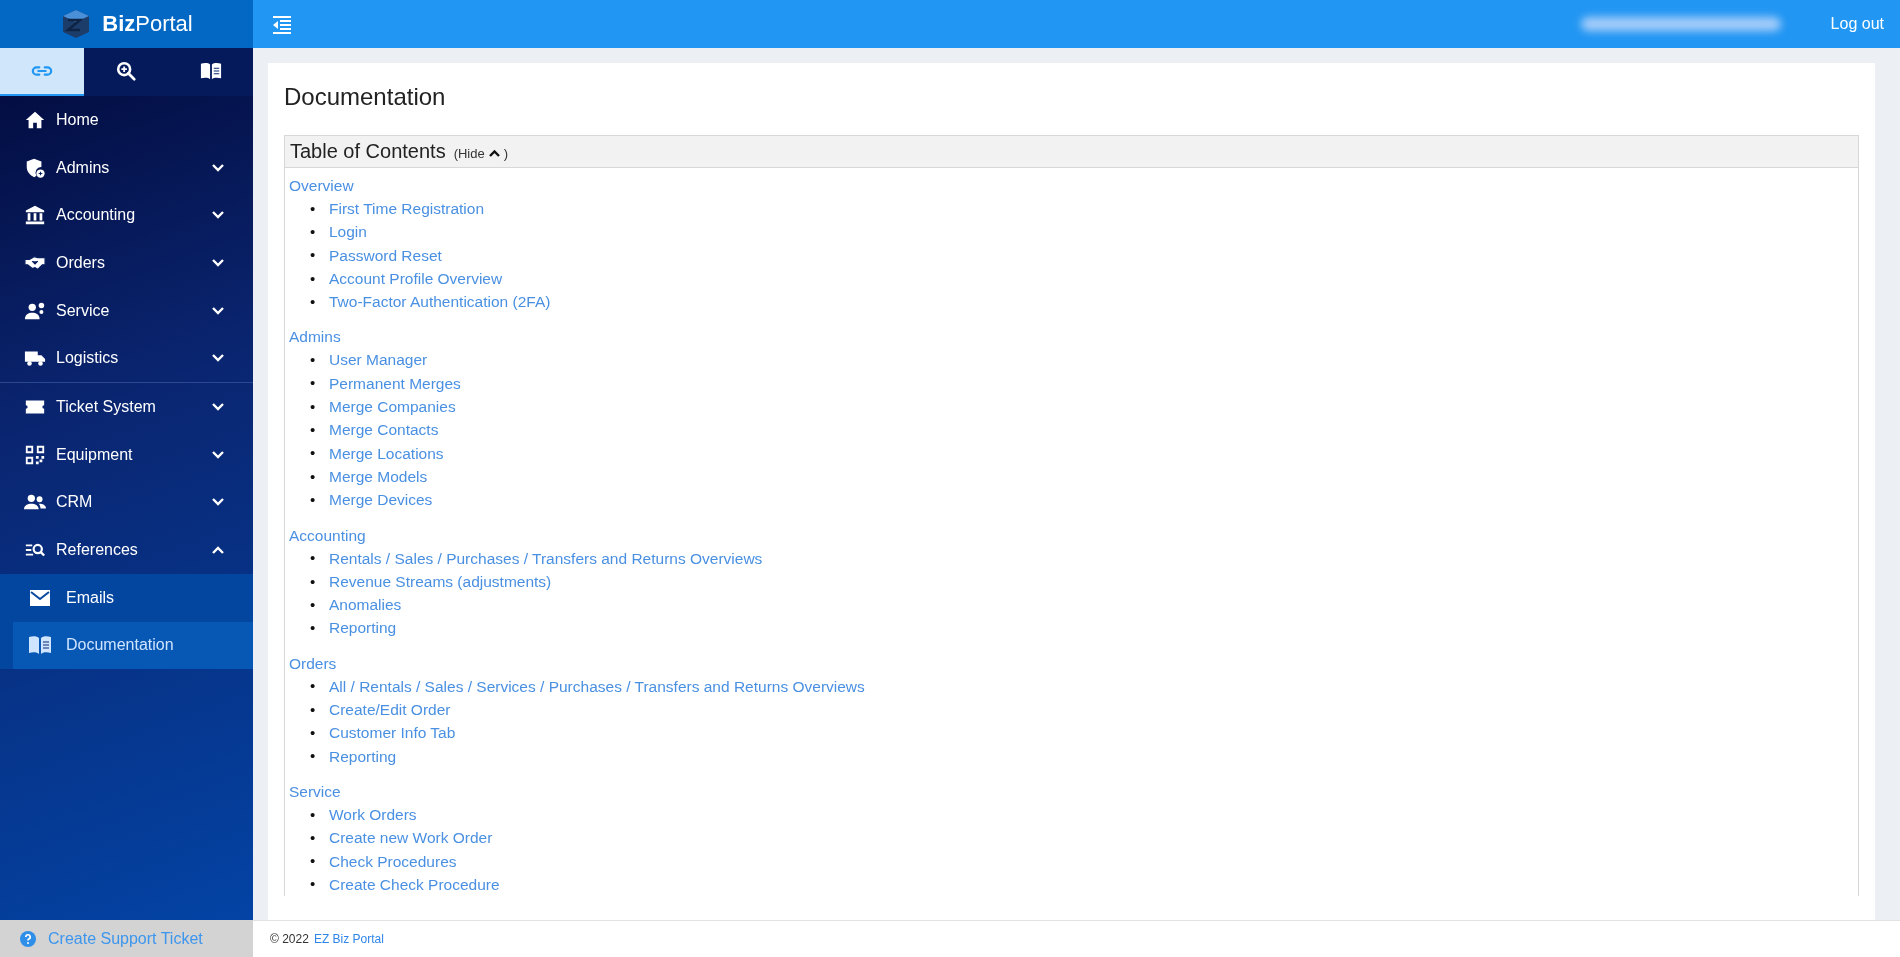  Describe the element at coordinates (28, 938) in the screenshot. I see `help-icon` at that location.